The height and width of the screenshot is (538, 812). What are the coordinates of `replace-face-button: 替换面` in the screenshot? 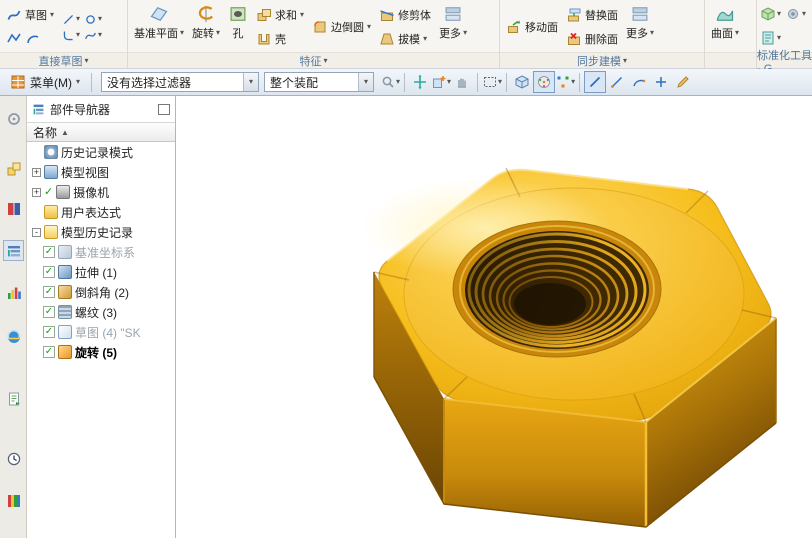 It's located at (592, 15).